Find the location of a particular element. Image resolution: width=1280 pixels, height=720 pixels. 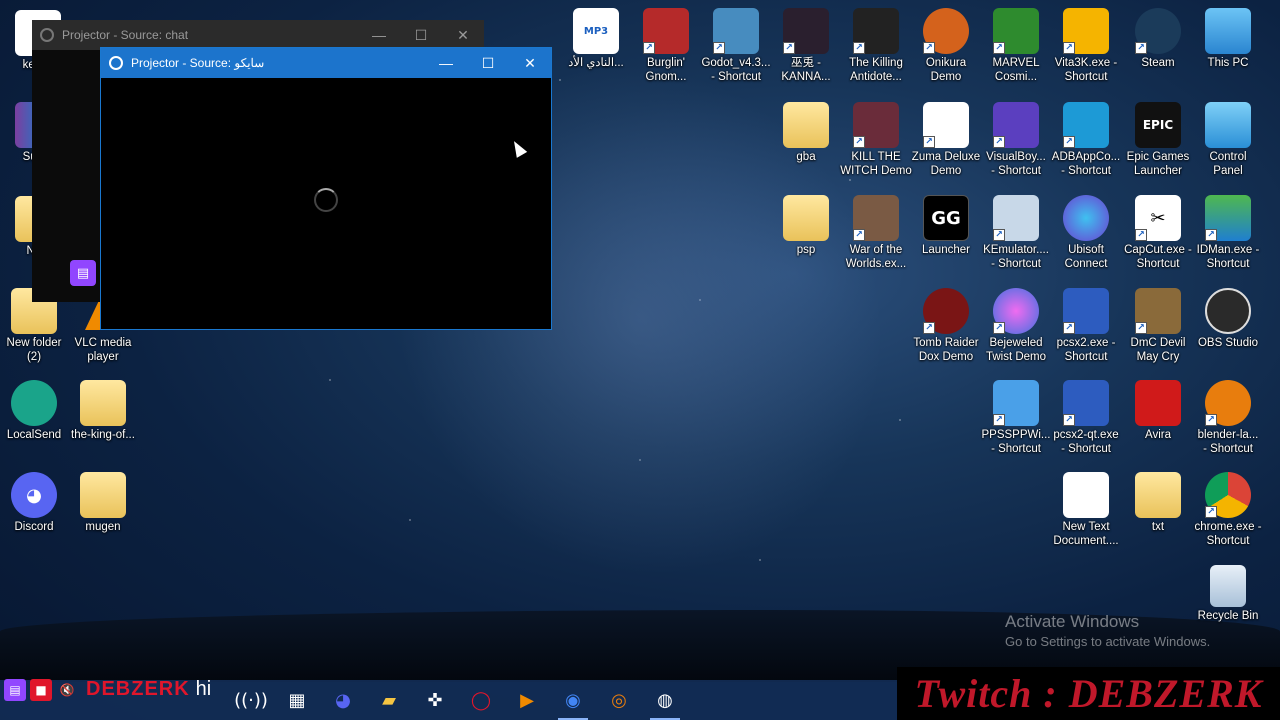

gamepad-icon: ✜ is located at coordinates (435, 700).